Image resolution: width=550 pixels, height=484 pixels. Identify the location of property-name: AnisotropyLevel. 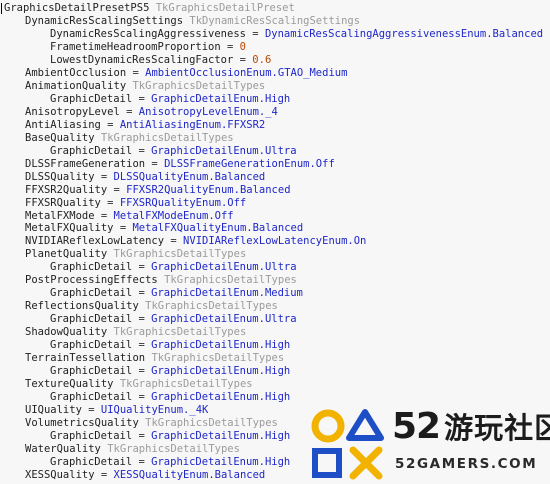
(72, 111).